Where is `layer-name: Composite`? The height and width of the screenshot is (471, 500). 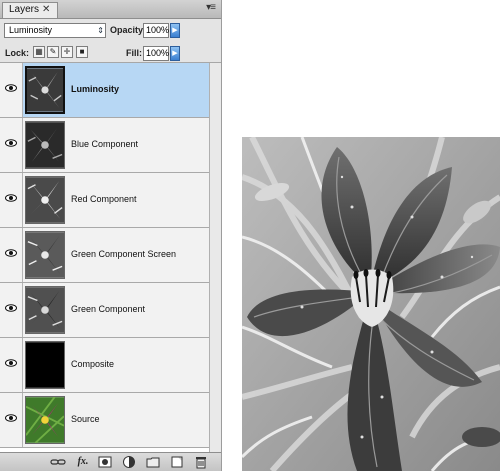 layer-name: Composite is located at coordinates (93, 364).